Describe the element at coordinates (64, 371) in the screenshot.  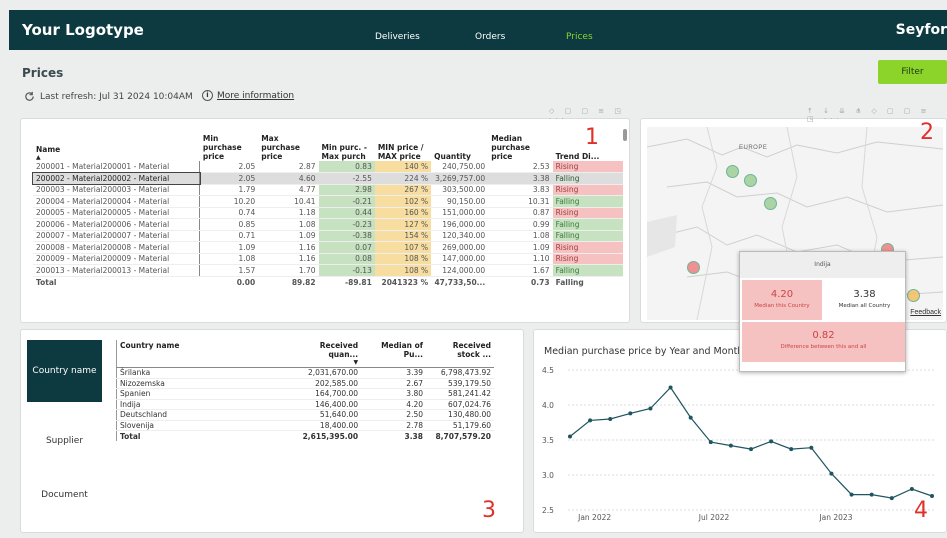
I see `side-tab-country-name: Country name` at that location.